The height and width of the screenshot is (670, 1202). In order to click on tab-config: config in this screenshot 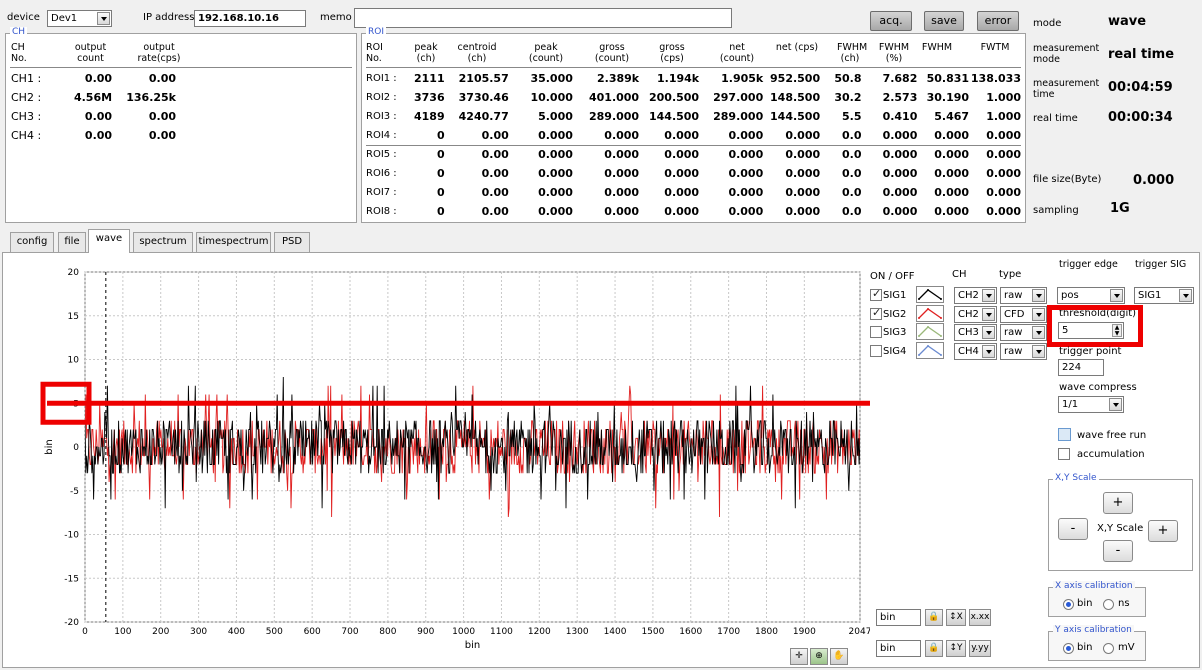, I will do `click(32, 242)`.